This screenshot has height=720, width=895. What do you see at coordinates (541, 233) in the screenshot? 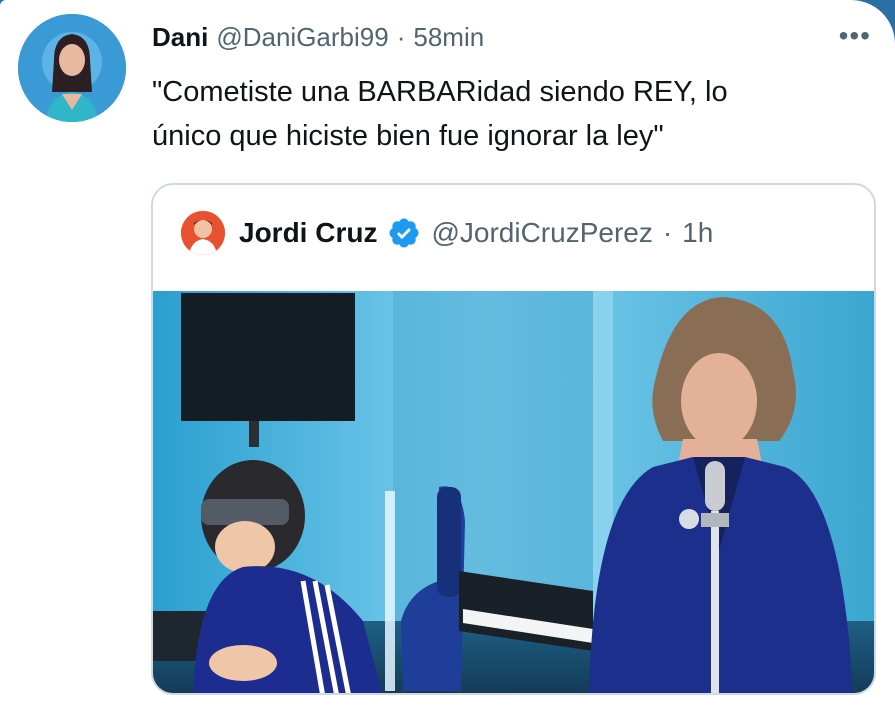
I see `quoted-handle: @JordiCruzPerez` at bounding box center [541, 233].